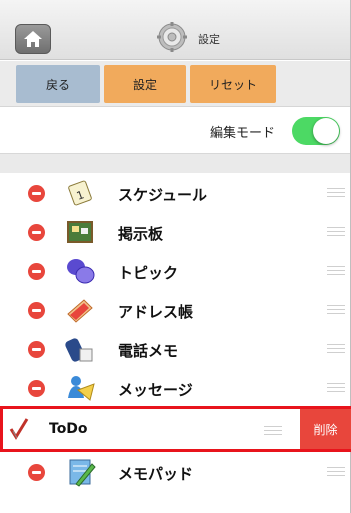  What do you see at coordinates (233, 84) in the screenshot?
I see `reset-button: リセット` at bounding box center [233, 84].